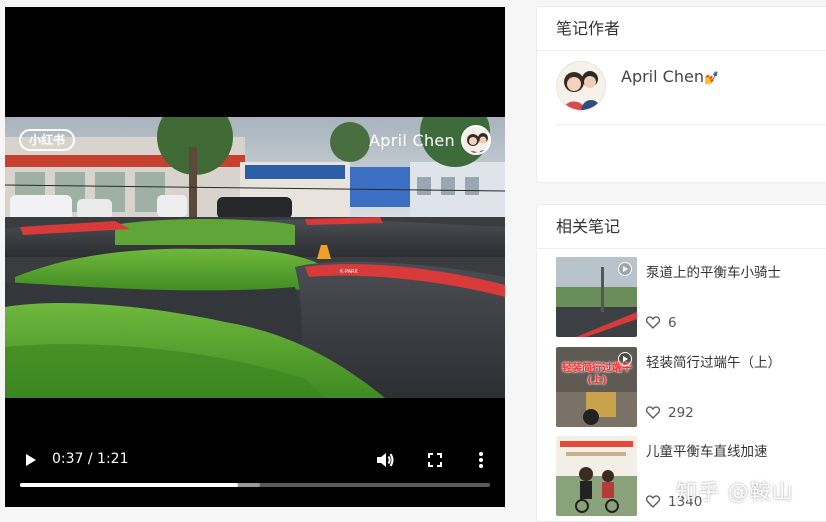  What do you see at coordinates (707, 450) in the screenshot?
I see `note-title: 儿童平衡车直线加速` at bounding box center [707, 450].